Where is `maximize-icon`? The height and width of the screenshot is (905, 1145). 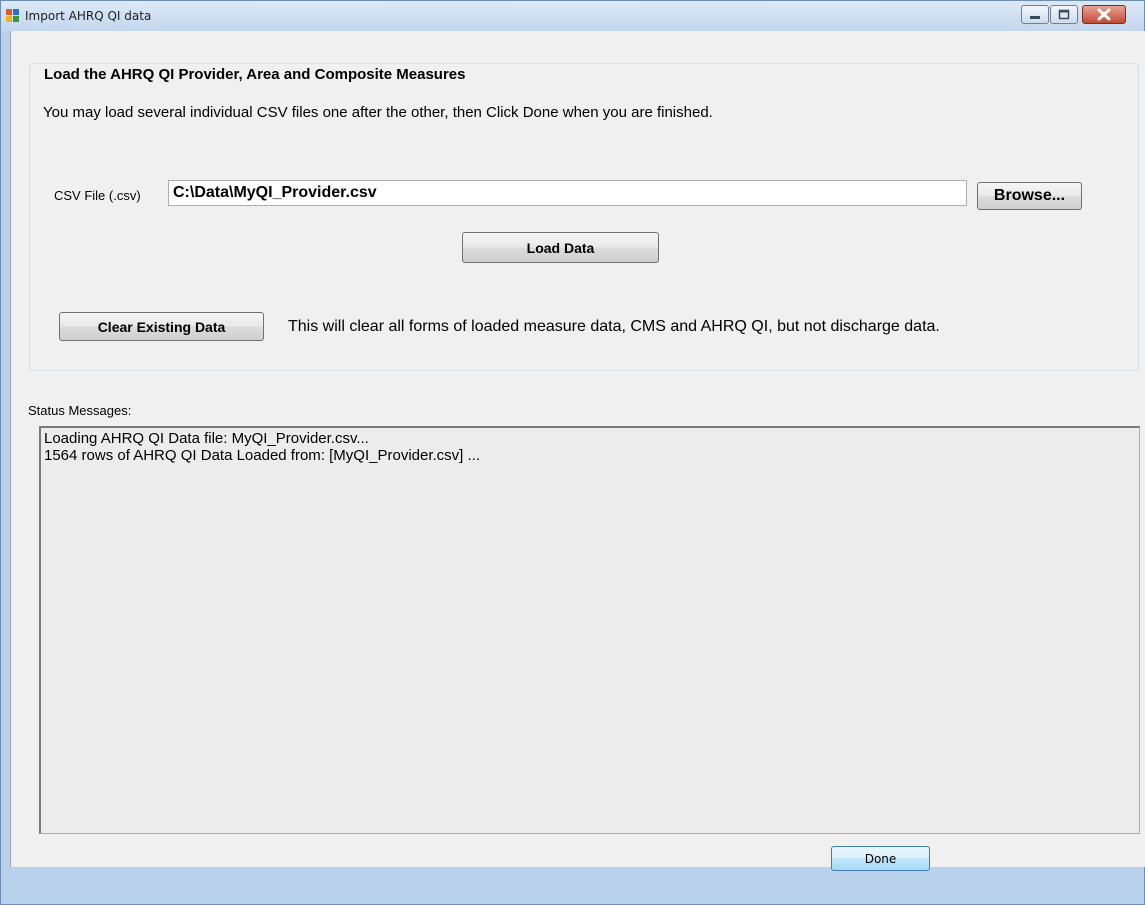 maximize-icon is located at coordinates (1064, 14).